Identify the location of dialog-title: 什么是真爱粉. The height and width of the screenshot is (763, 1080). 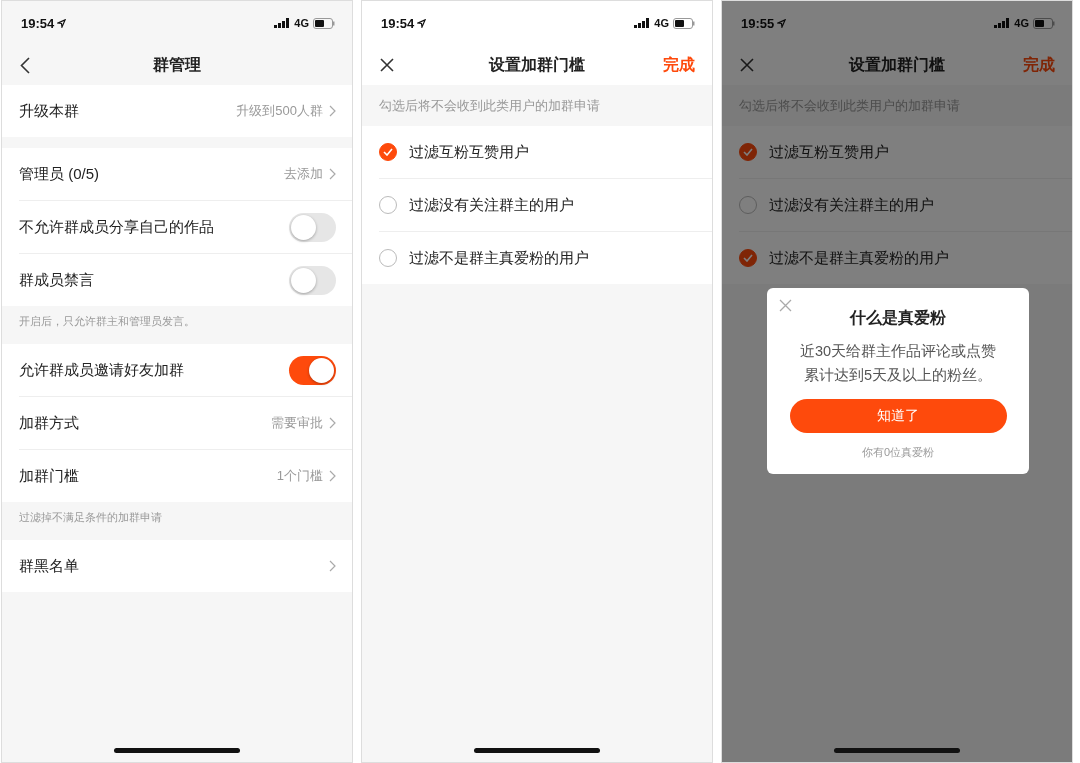
(898, 318).